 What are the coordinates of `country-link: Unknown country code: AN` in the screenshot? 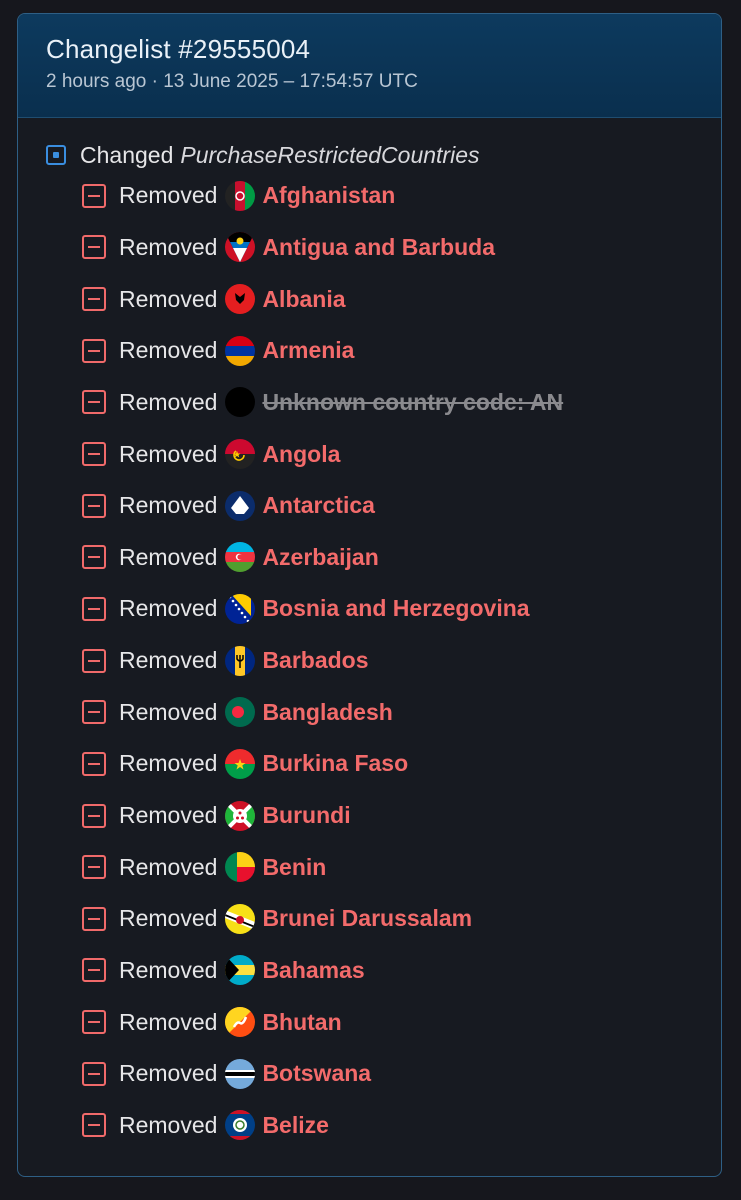 It's located at (413, 401).